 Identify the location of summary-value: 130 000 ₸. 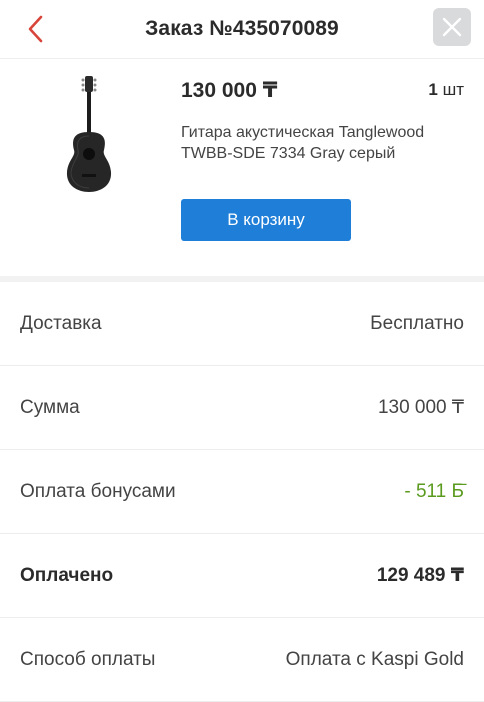
(420, 407).